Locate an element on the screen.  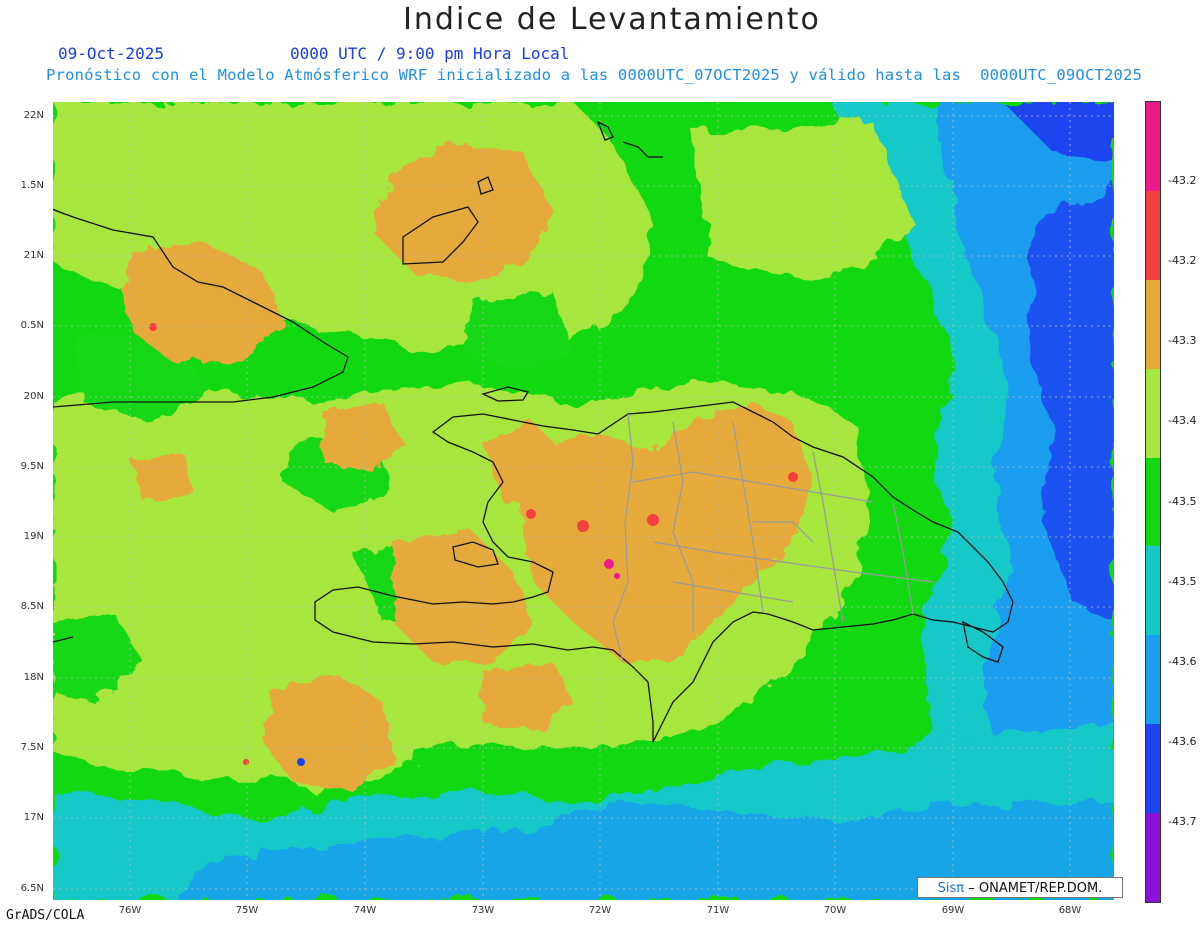
footer-label: GrADS/COLA is located at coordinates (45, 915).